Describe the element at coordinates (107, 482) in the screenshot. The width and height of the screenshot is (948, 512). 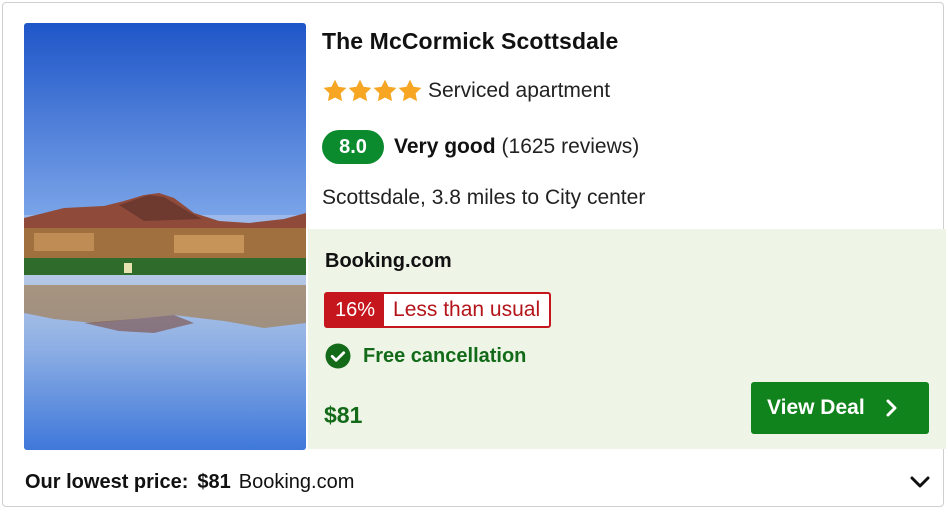
I see `lowest-price-label: Our lowest price:` at that location.